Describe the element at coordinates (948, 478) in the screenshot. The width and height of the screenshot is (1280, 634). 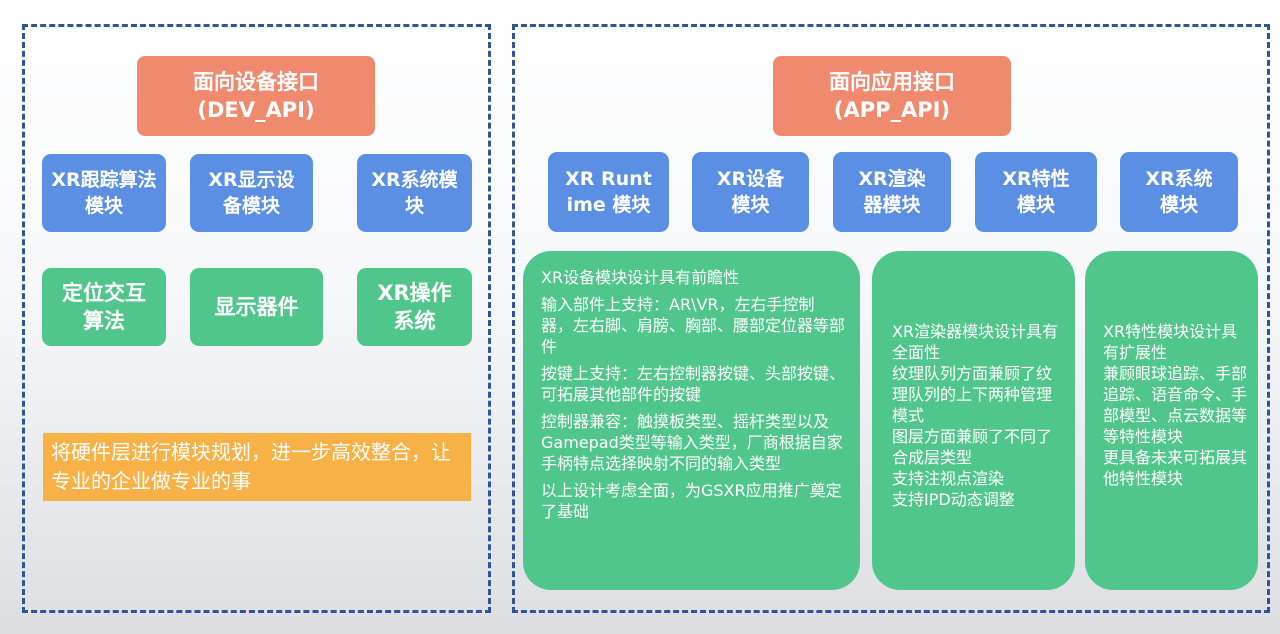
I see `renderer-card-line: 支持注视点渲染` at that location.